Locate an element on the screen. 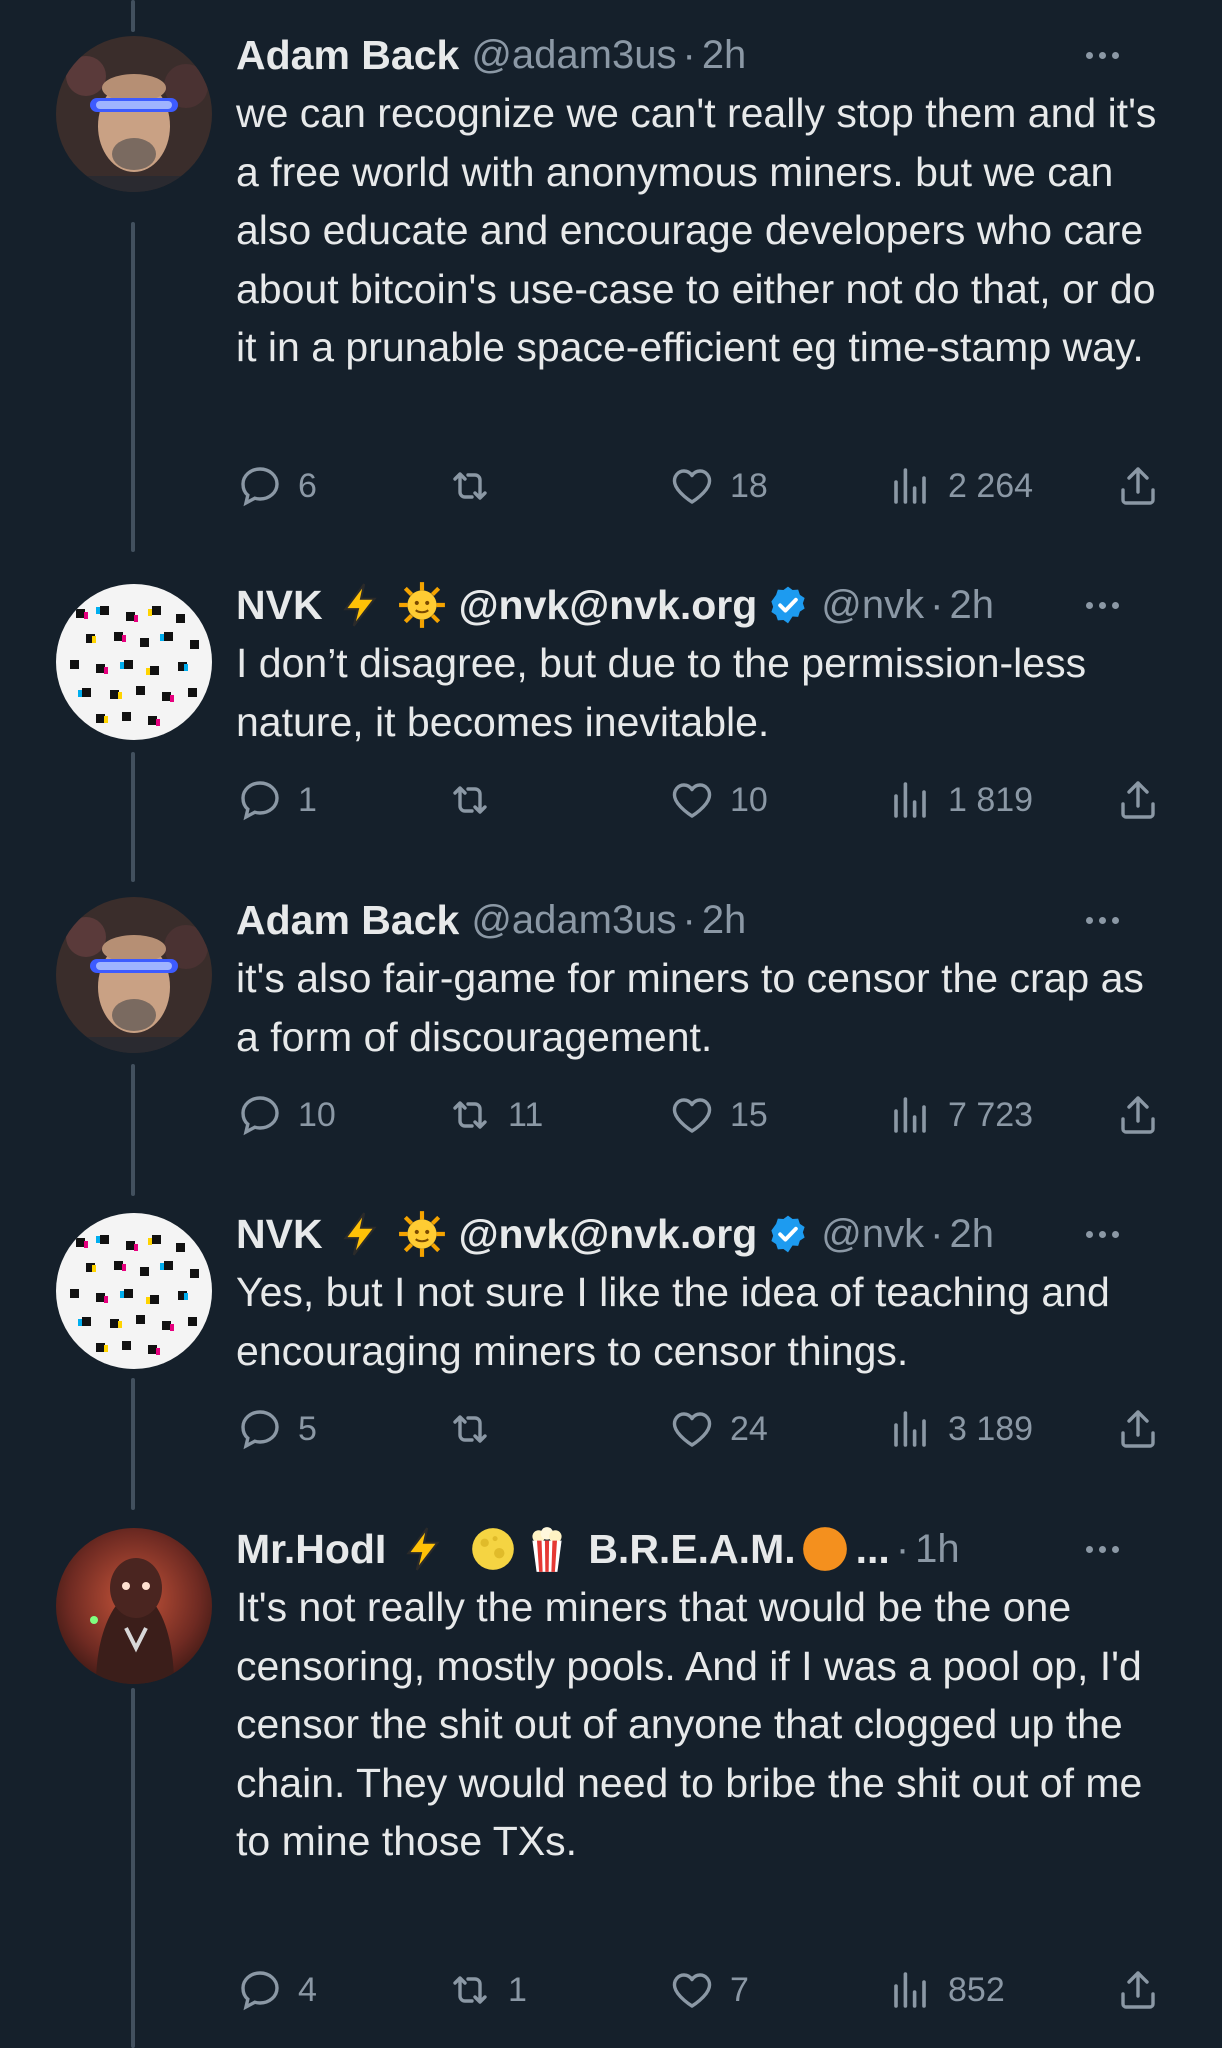 The width and height of the screenshot is (1222, 2048). retweet-count: 11 is located at coordinates (526, 1114).